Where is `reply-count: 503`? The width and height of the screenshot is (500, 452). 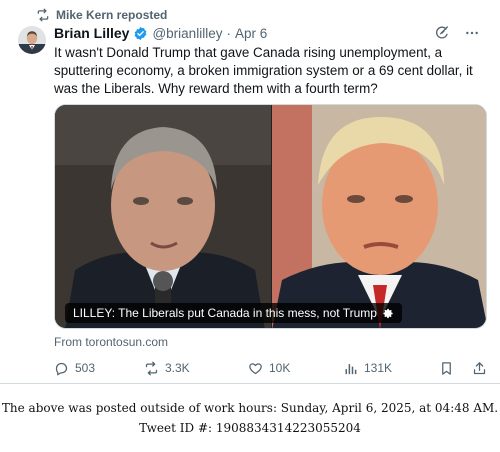 reply-count: 503 is located at coordinates (85, 368).